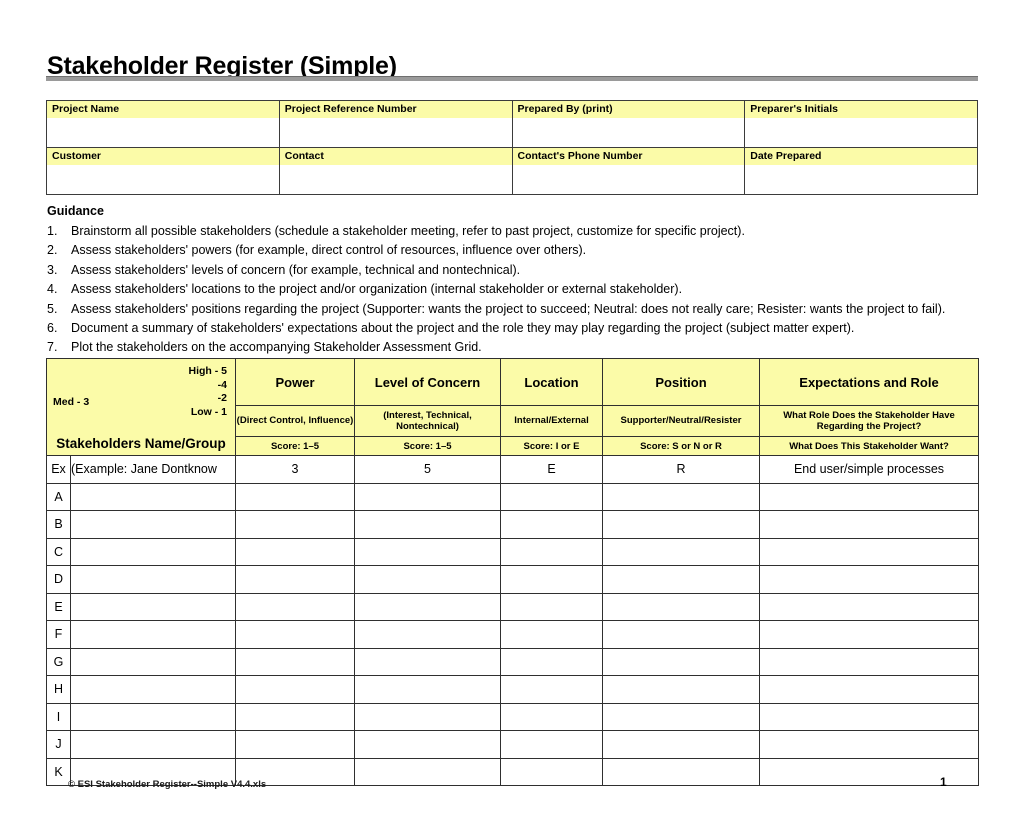  I want to click on row-key: Ex, so click(58, 469).